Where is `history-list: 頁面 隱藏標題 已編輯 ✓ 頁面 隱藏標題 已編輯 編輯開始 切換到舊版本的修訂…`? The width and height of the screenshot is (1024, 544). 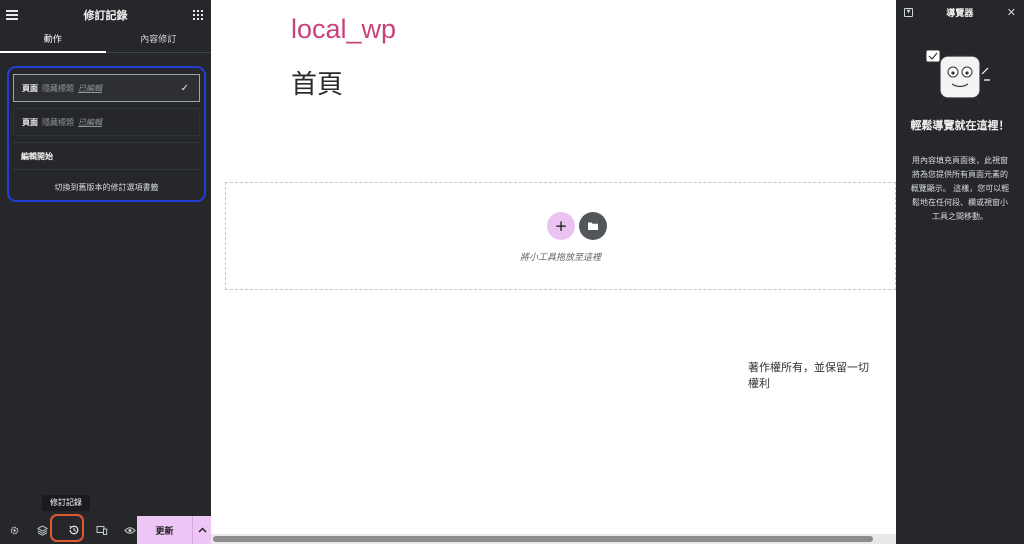
history-list: 頁面 隱藏標題 已編輯 ✓ 頁面 隱藏標題 已編輯 編輯開始 切換到舊版本的修訂… is located at coordinates (106, 134).